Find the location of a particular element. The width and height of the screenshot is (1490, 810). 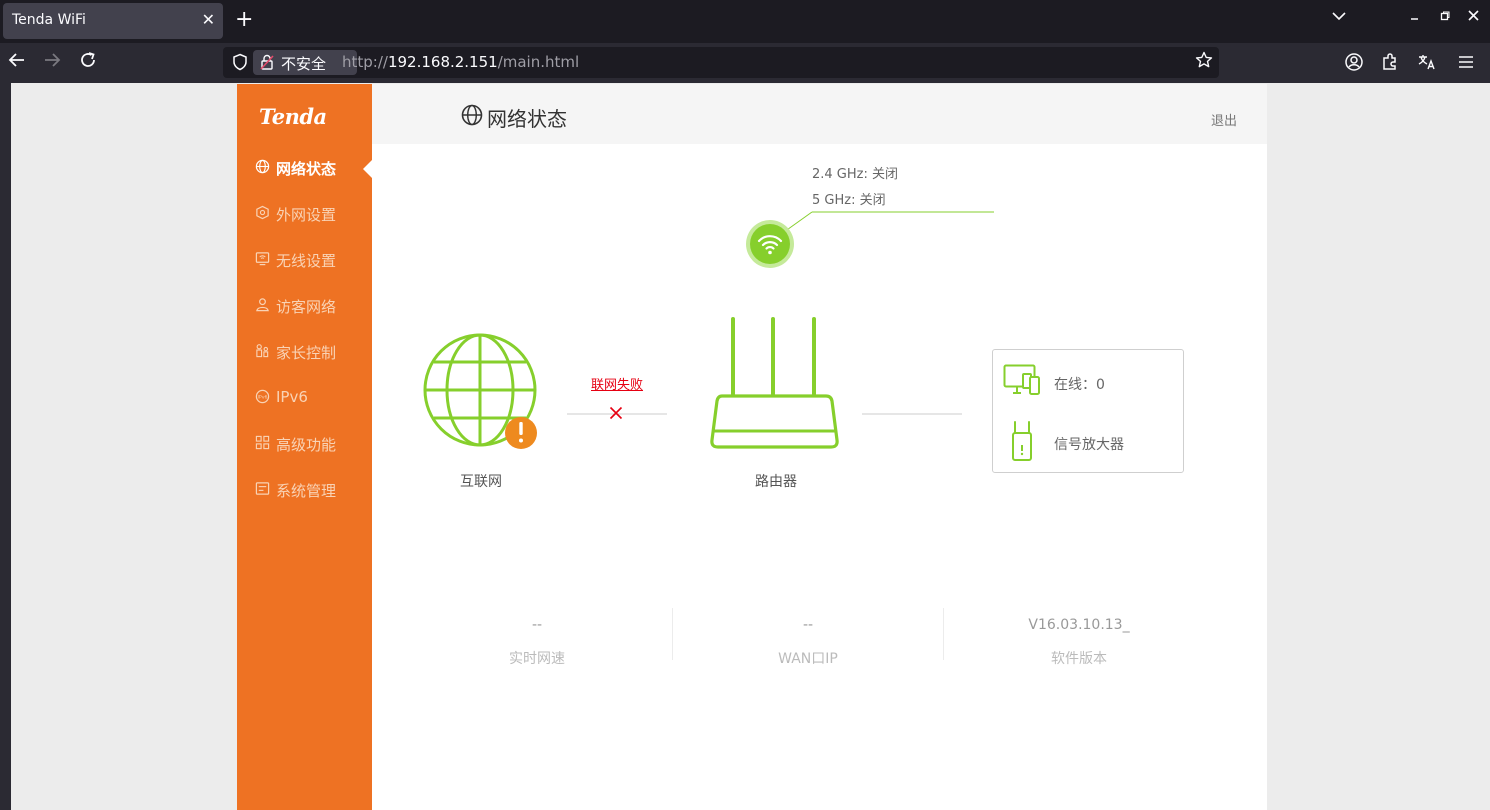

firmware-version-label: 软件版本 is located at coordinates (1079, 659).